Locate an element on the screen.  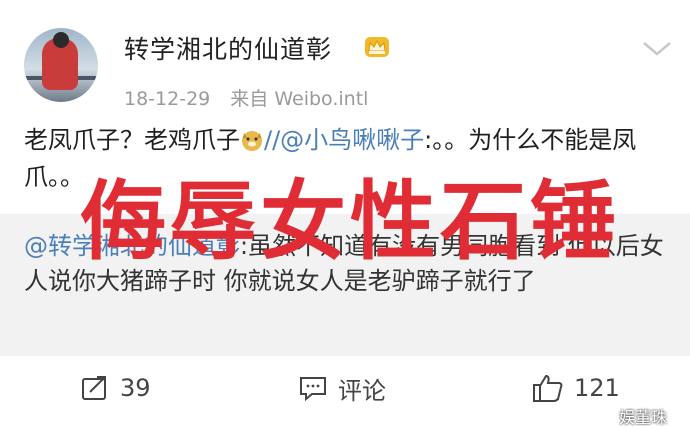
avatar-head is located at coordinates (61, 40).